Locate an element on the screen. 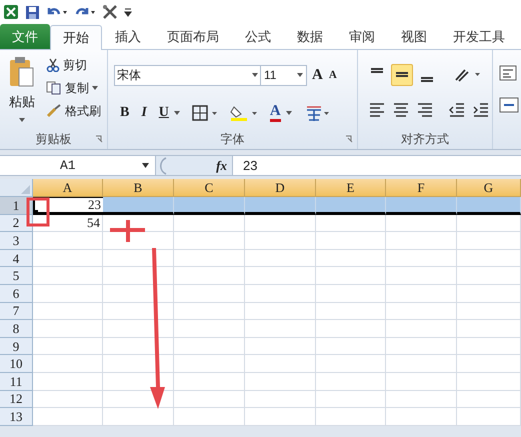  row-header: 13 is located at coordinates (16, 417).